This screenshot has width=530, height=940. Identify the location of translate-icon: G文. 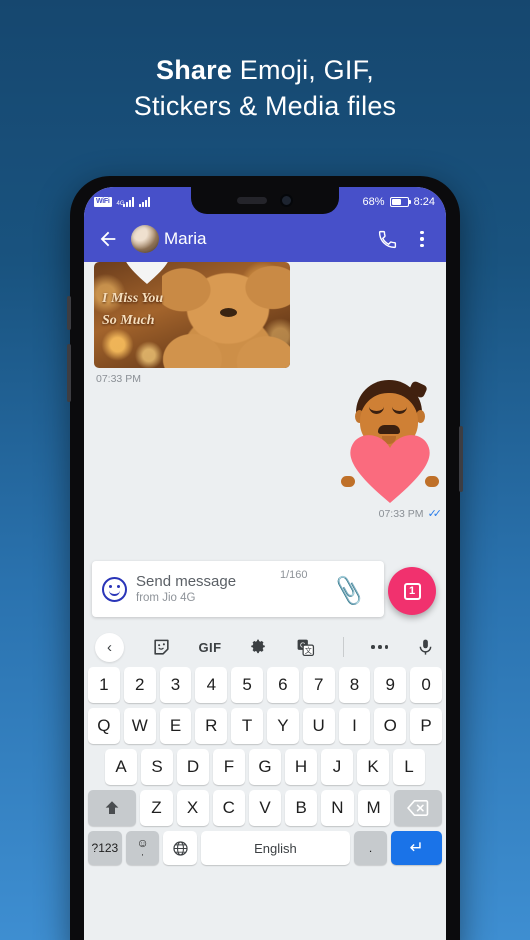
(305, 647).